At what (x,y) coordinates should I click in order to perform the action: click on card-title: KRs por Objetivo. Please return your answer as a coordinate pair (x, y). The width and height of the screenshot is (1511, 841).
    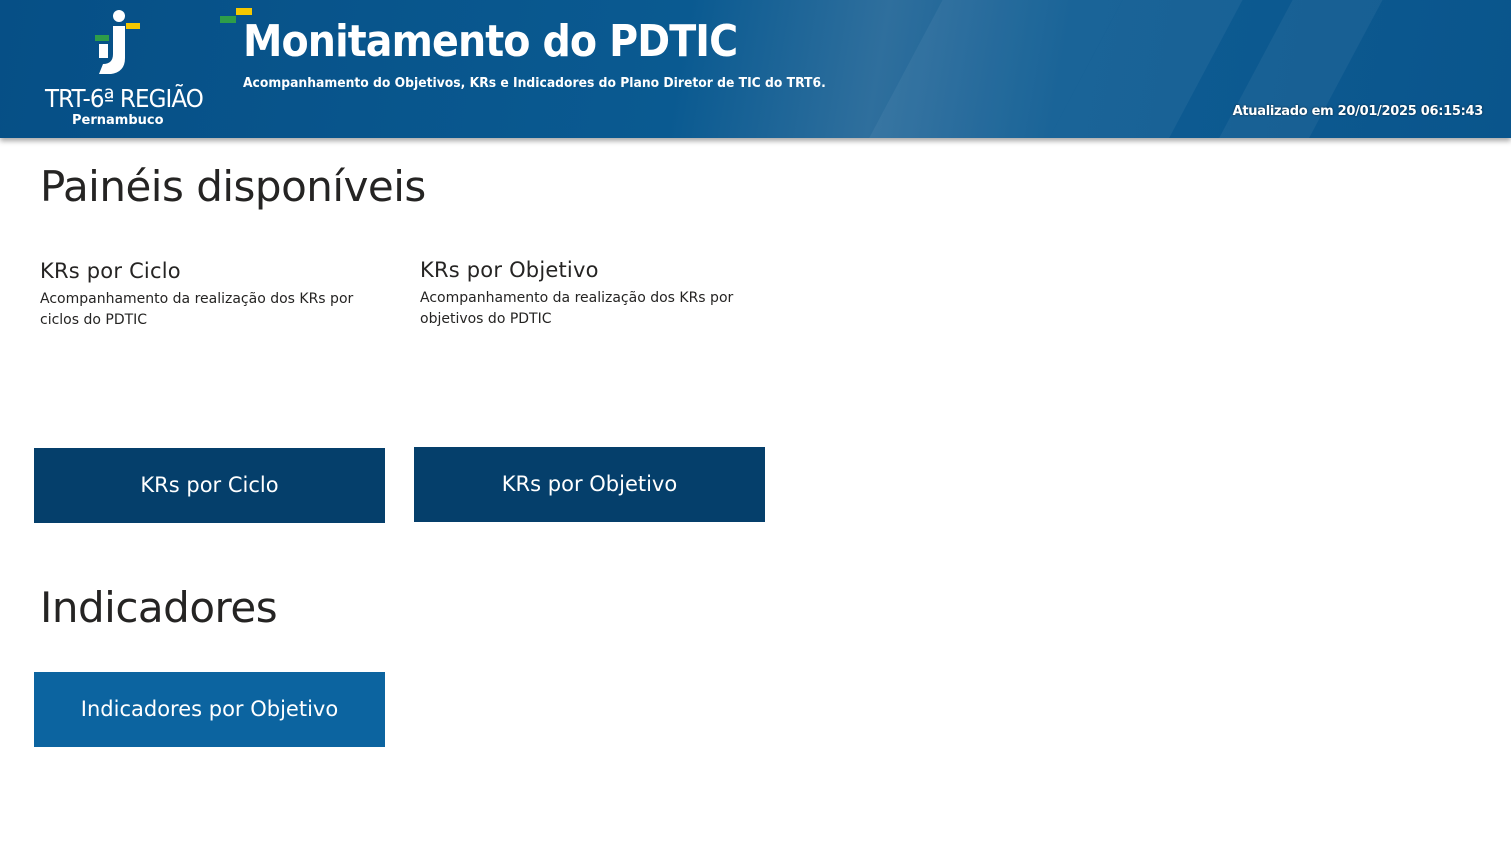
    Looking at the image, I should click on (509, 270).